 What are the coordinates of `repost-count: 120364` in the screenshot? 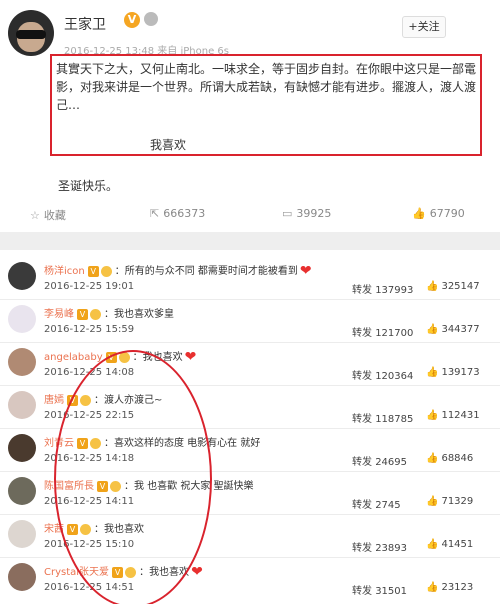 It's located at (394, 376).